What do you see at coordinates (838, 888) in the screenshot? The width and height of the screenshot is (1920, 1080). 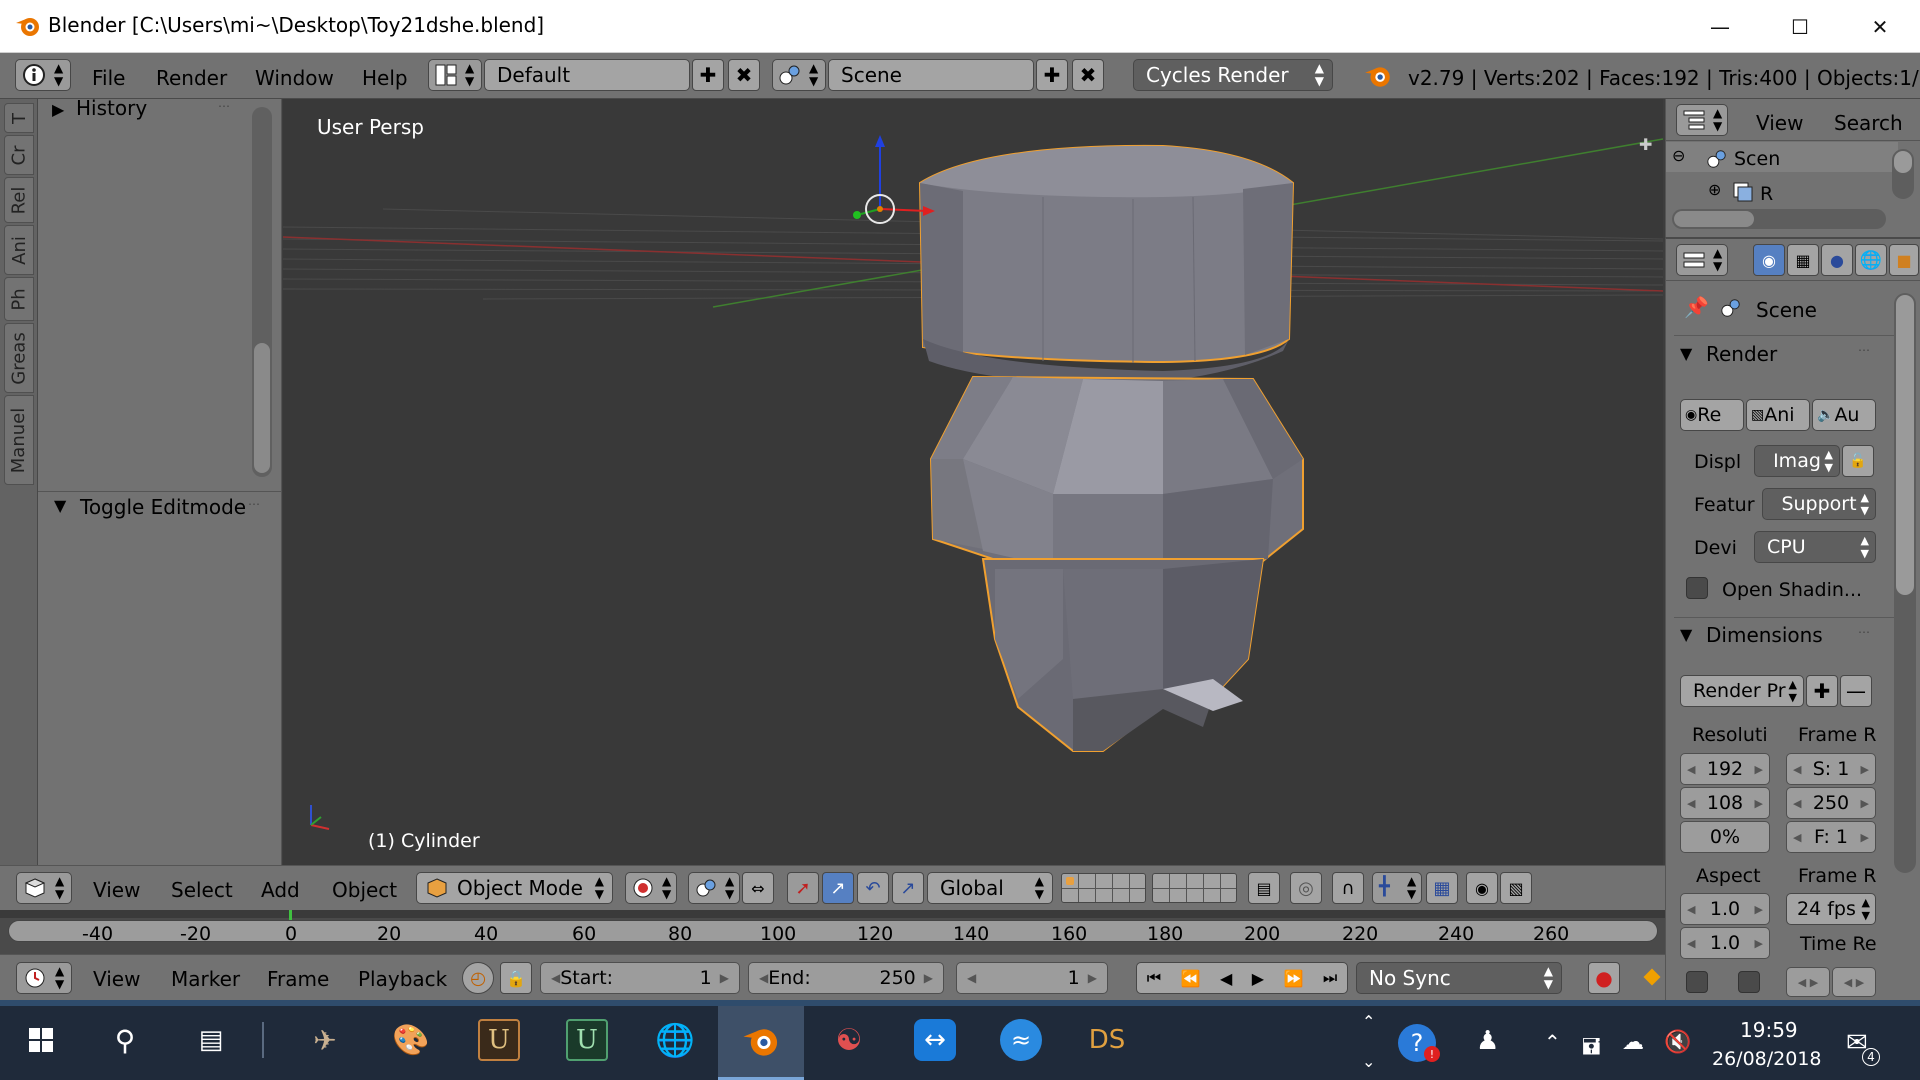 I see `translate-manipulator-button: ↗` at bounding box center [838, 888].